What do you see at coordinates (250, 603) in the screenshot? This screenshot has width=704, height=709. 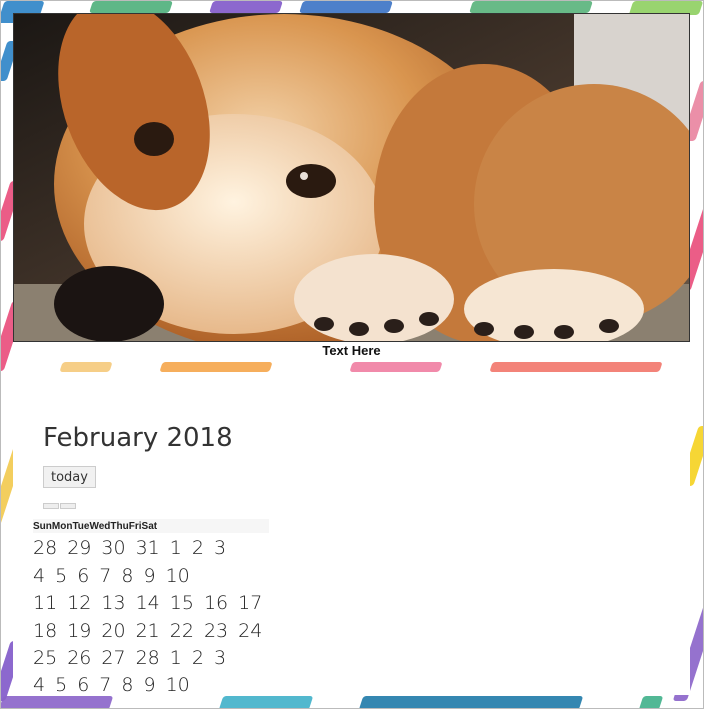 I see `calendar-day: 17` at bounding box center [250, 603].